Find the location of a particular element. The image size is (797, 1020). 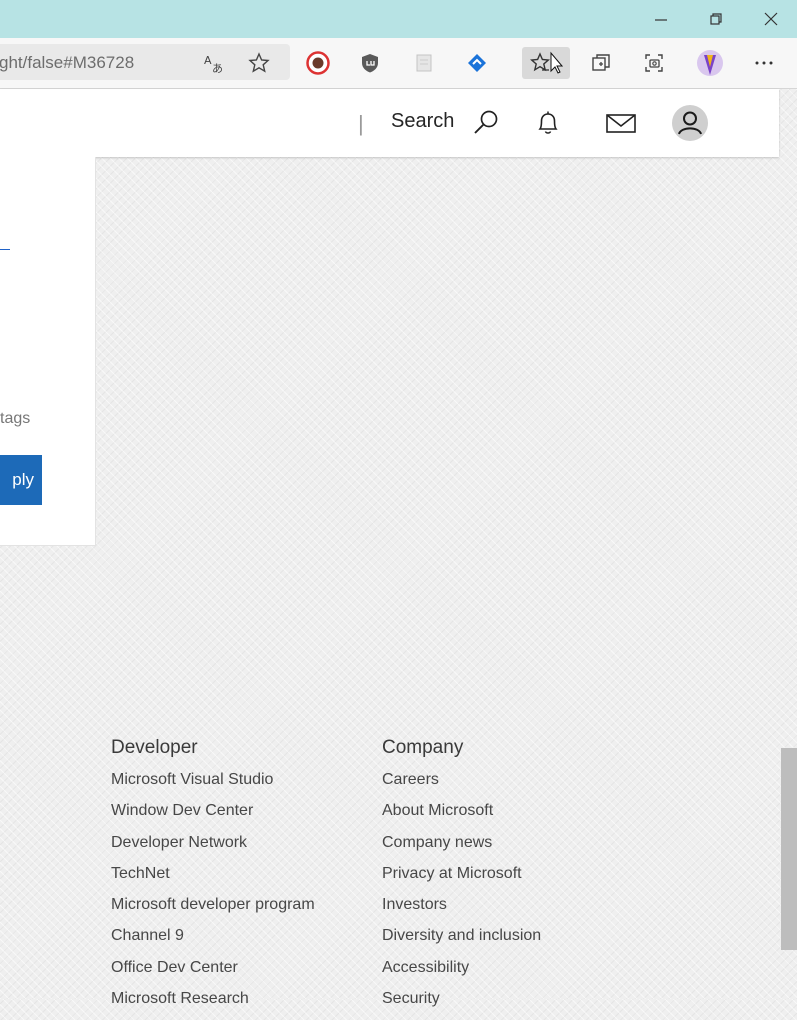

svg-text: あ is located at coordinates (217, 68).